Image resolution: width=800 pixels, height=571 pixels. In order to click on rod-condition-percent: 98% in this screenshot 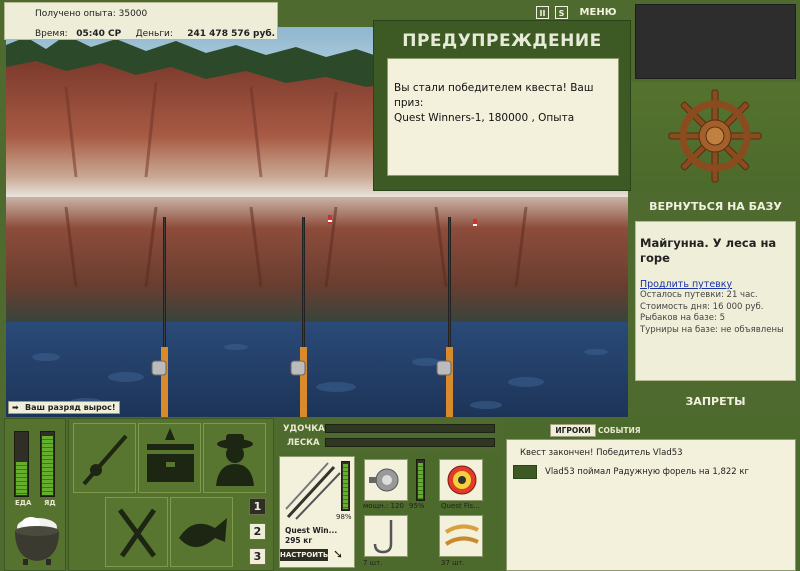, I will do `click(344, 517)`.